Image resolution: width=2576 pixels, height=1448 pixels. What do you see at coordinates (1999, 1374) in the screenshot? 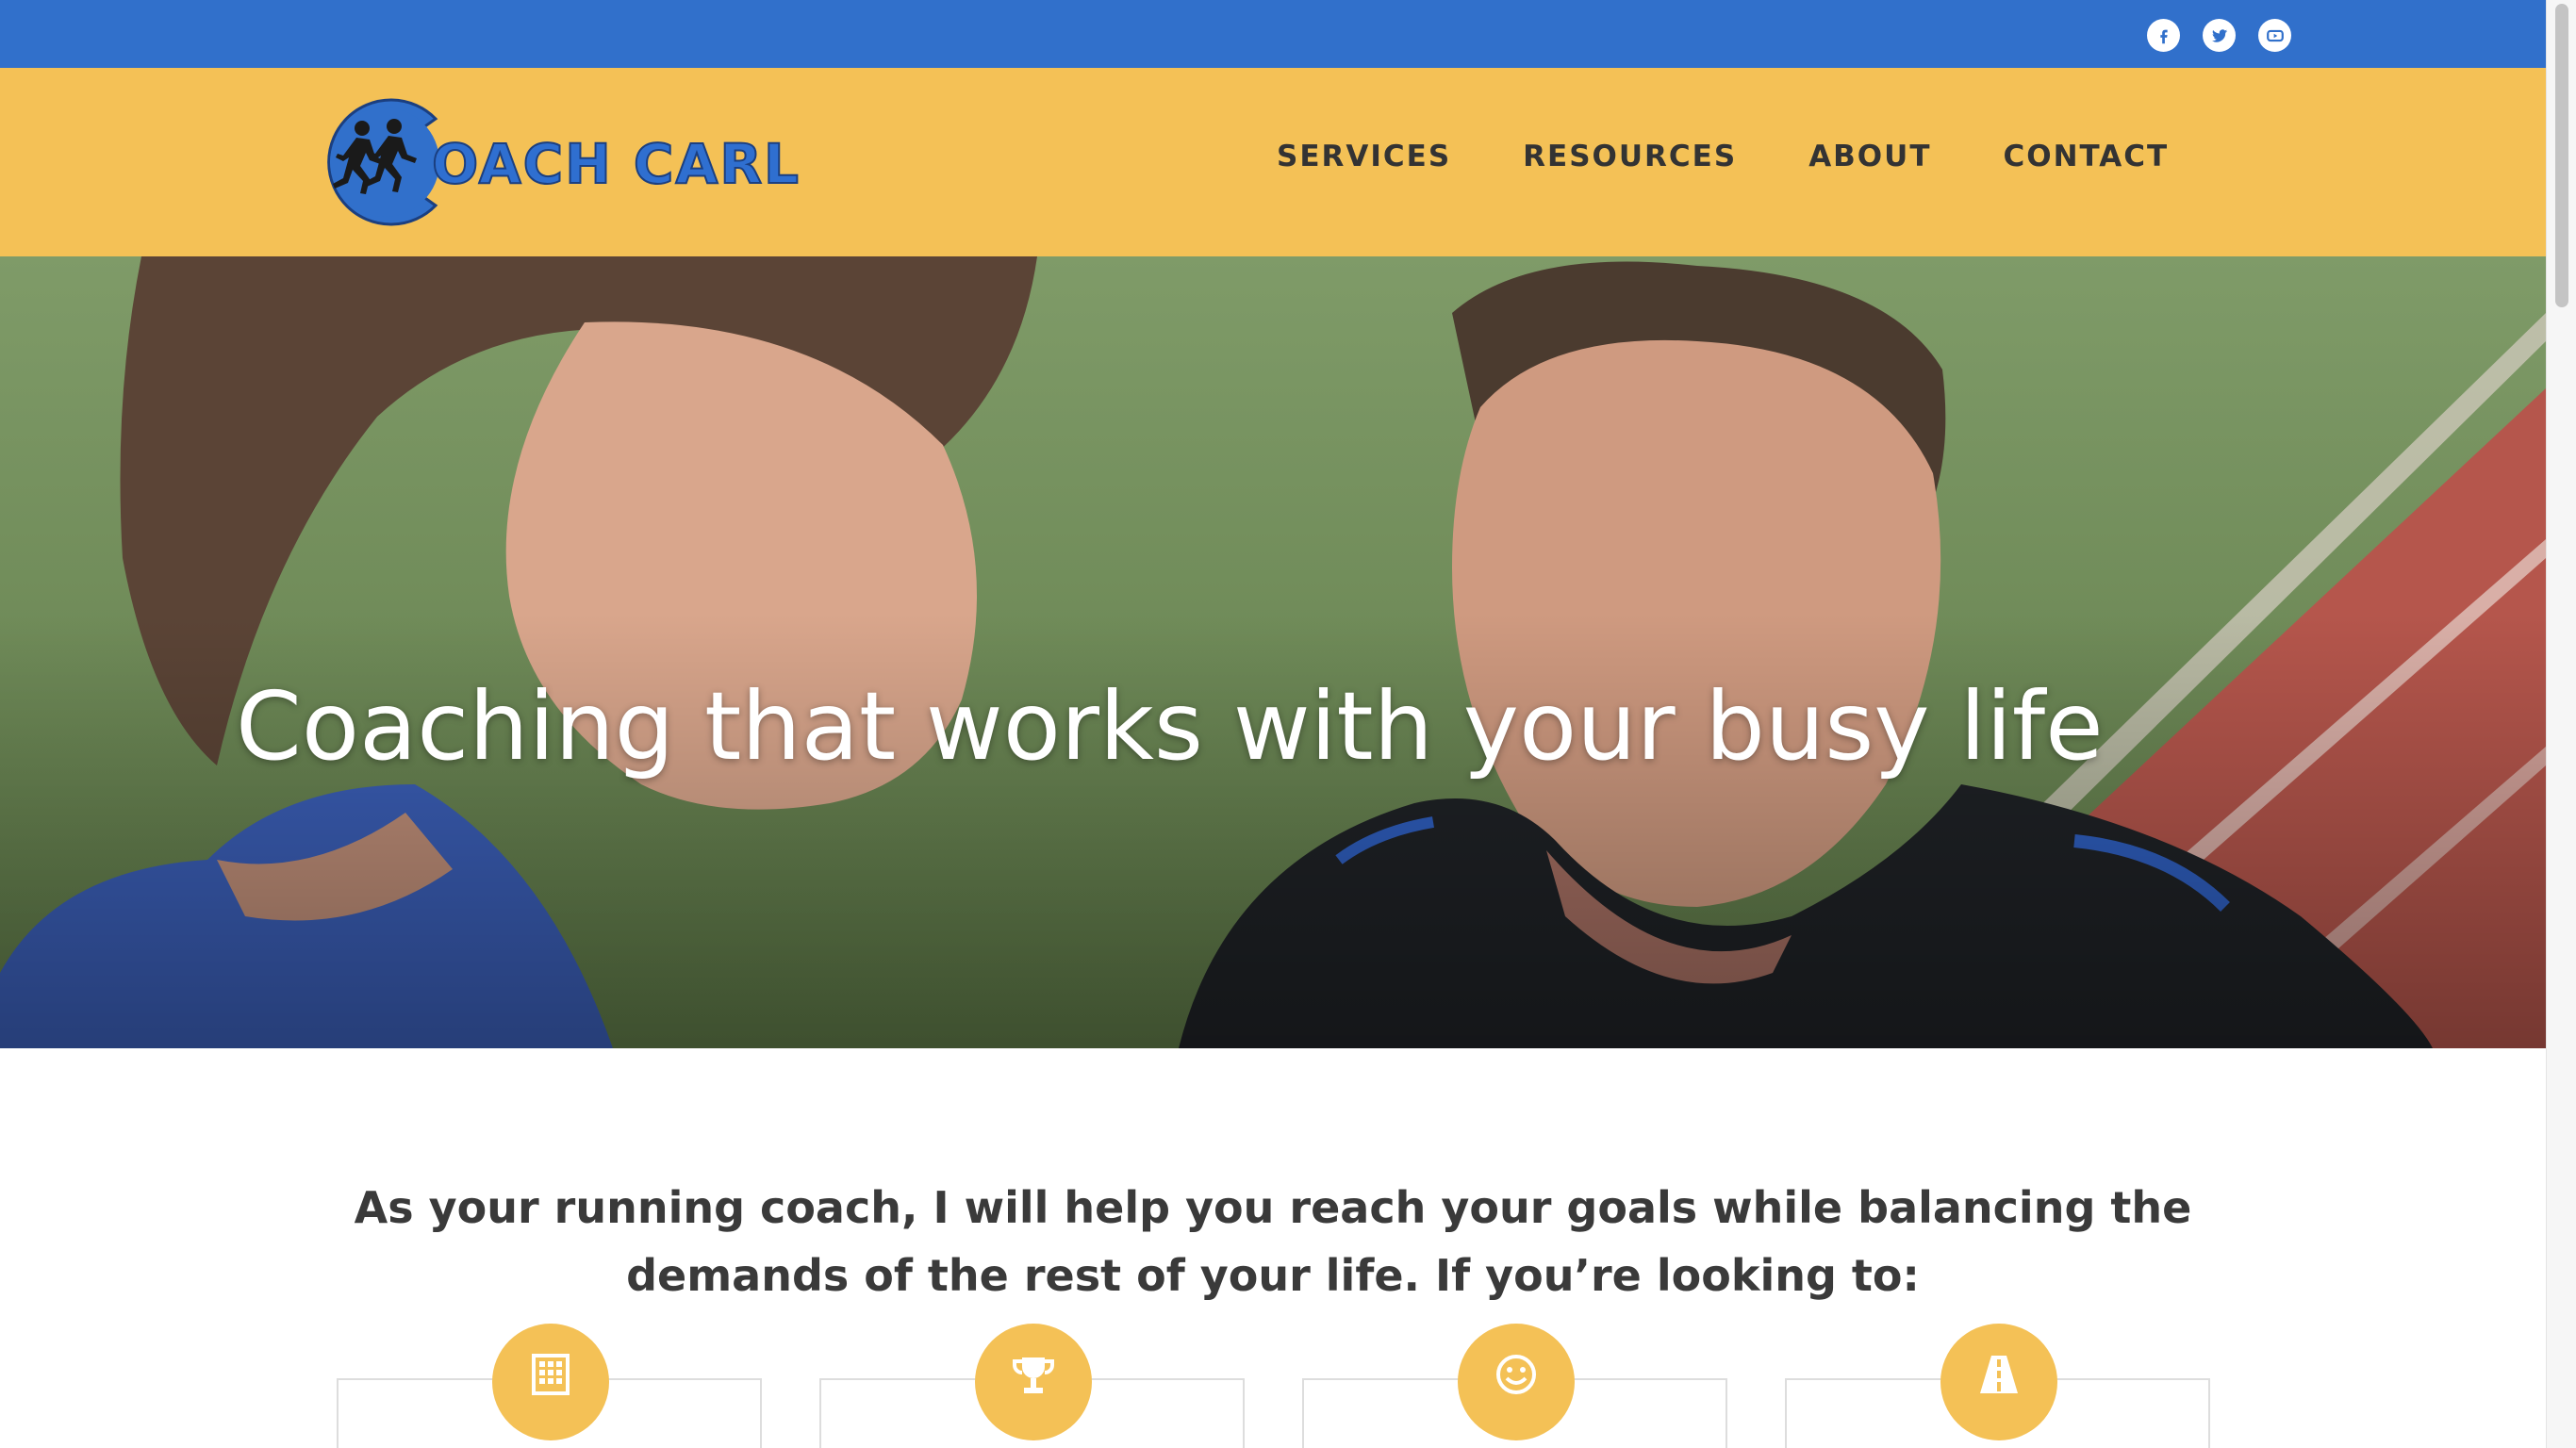
I see `road-icon` at bounding box center [1999, 1374].